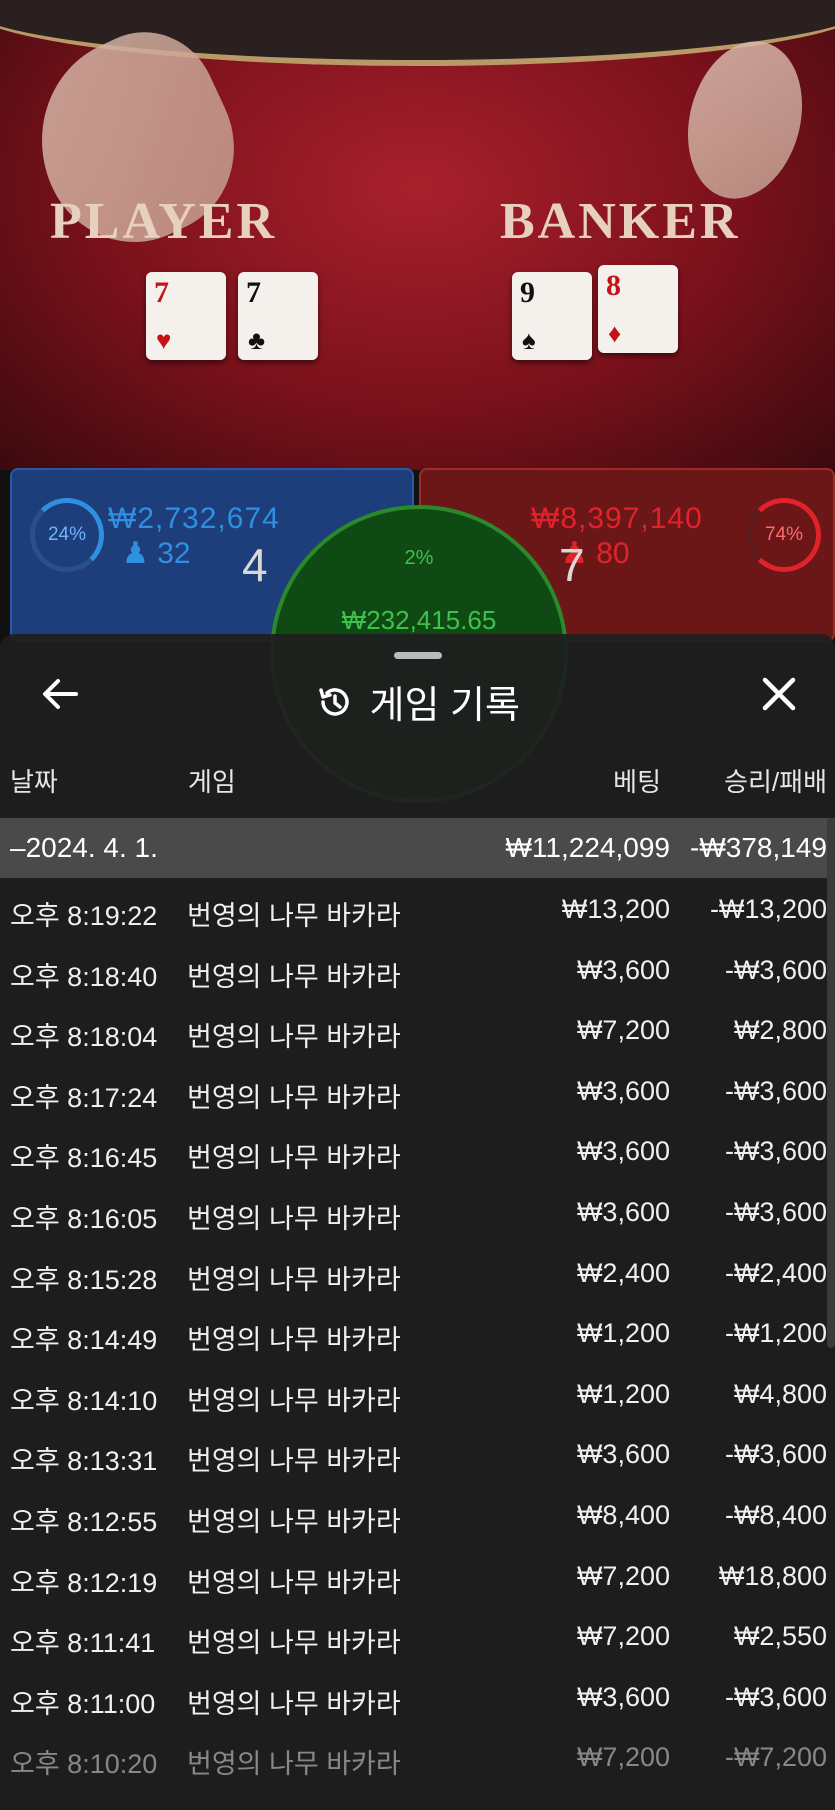  Describe the element at coordinates (772, 1575) in the screenshot. I see `row-result: ₩18,800` at that location.